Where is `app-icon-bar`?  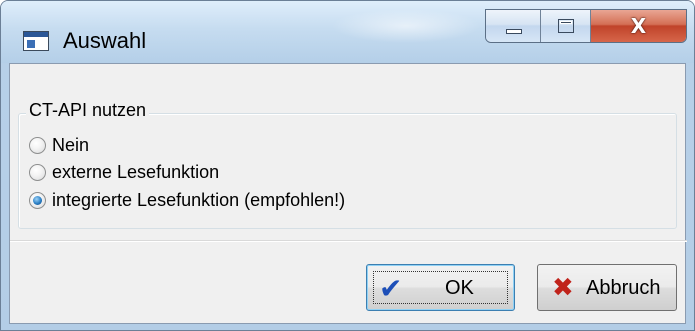 app-icon-bar is located at coordinates (36, 34).